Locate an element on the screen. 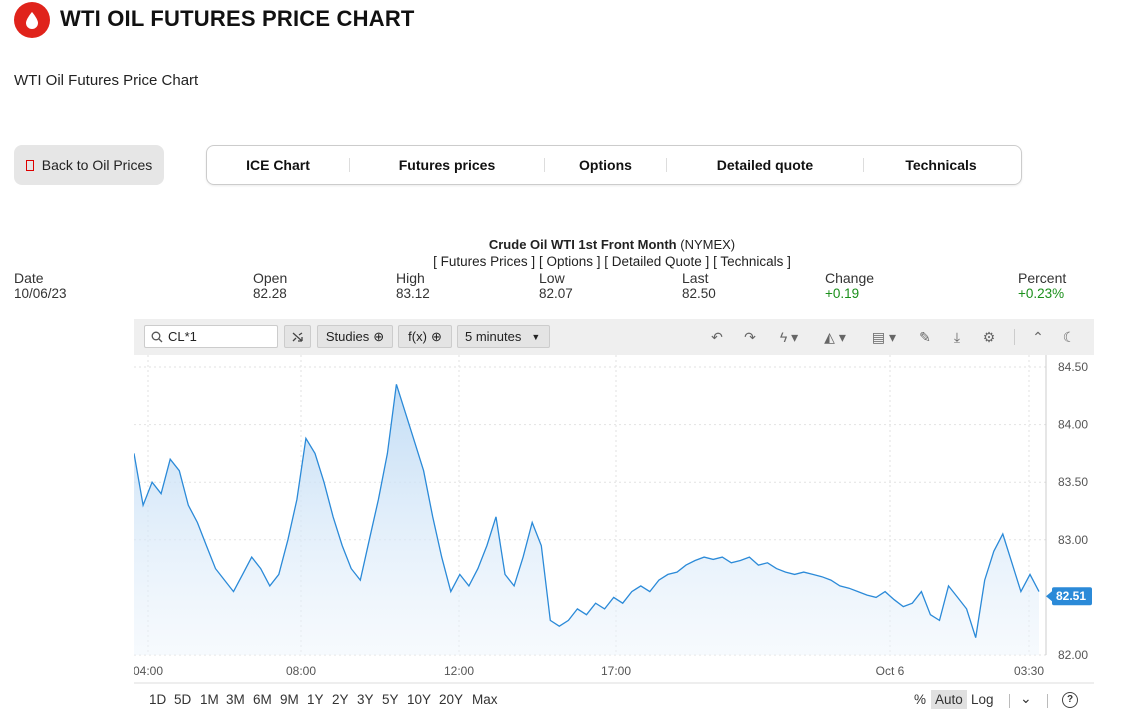 This screenshot has width=1124, height=720. oil-drop-icon is located at coordinates (32, 20).